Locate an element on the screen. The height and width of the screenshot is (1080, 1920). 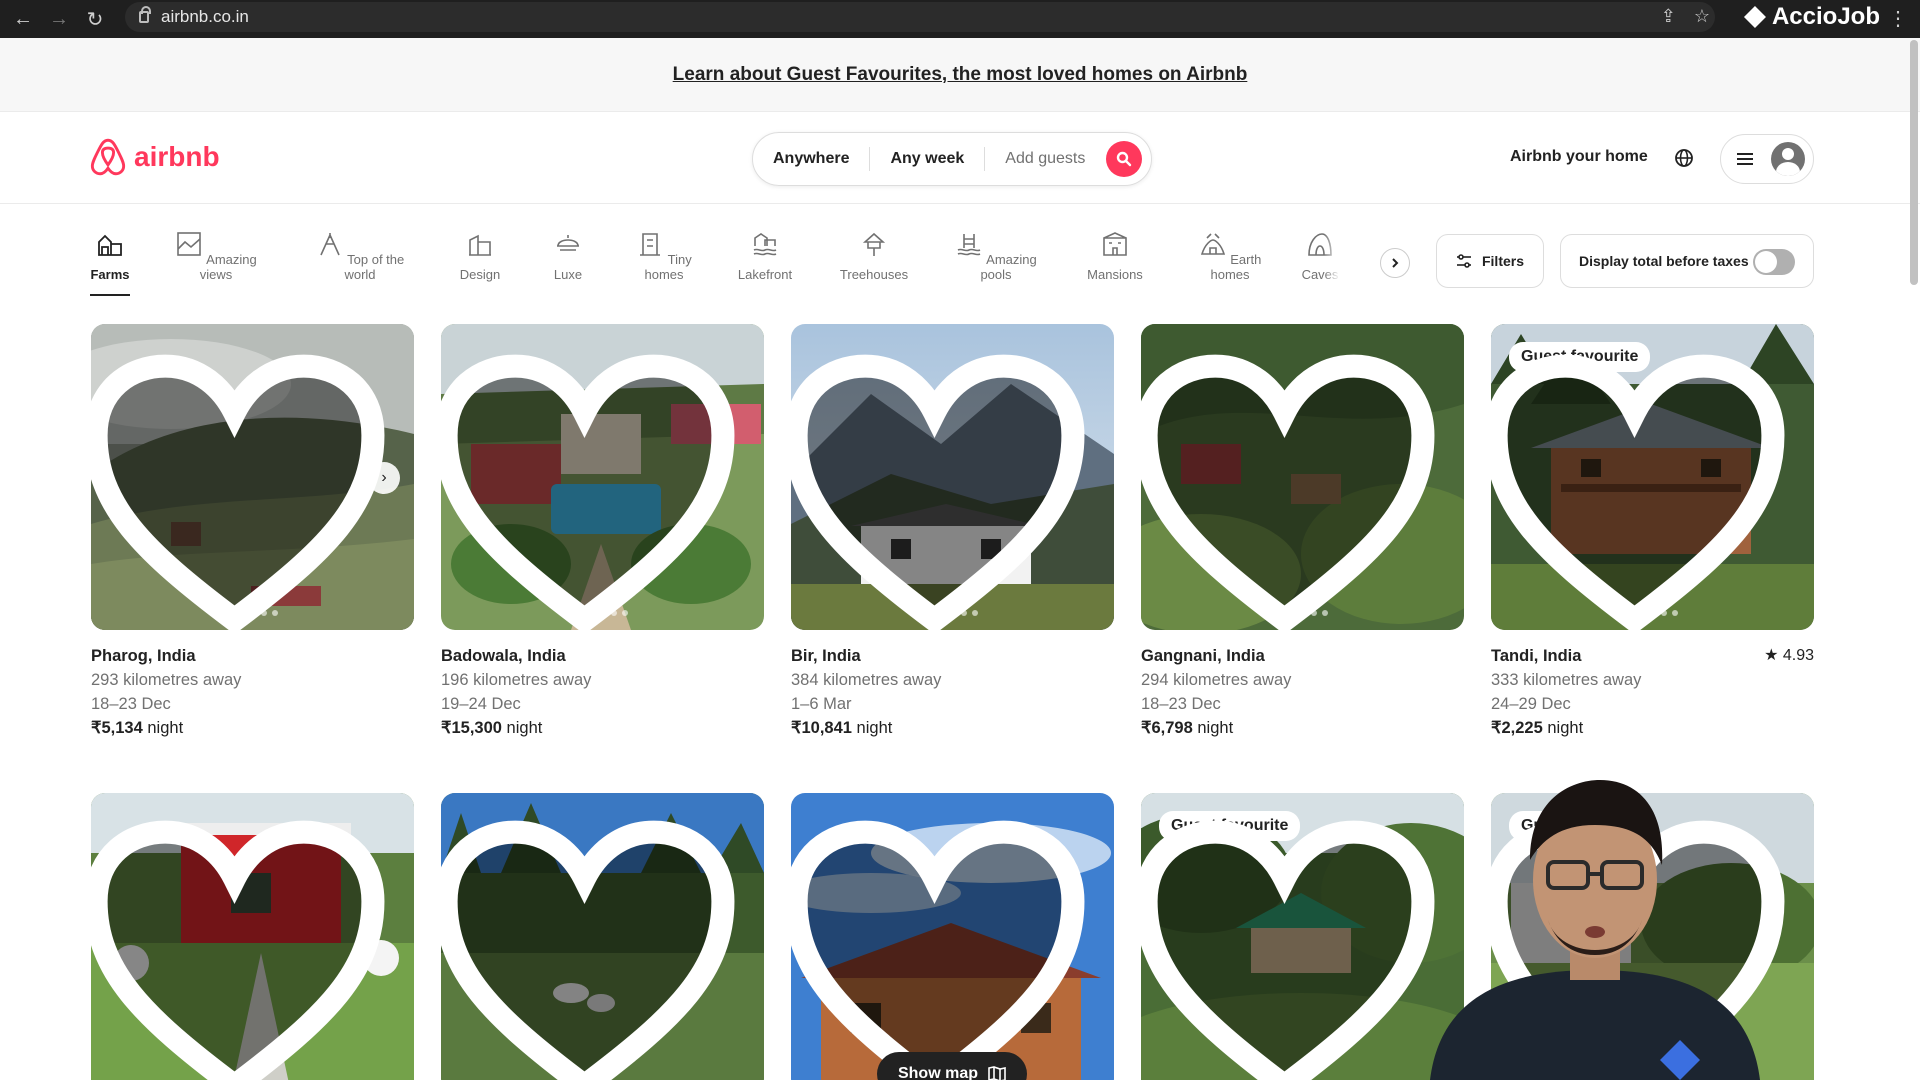
category-amazing-pools: Amazing pools is located at coordinates (996, 256).